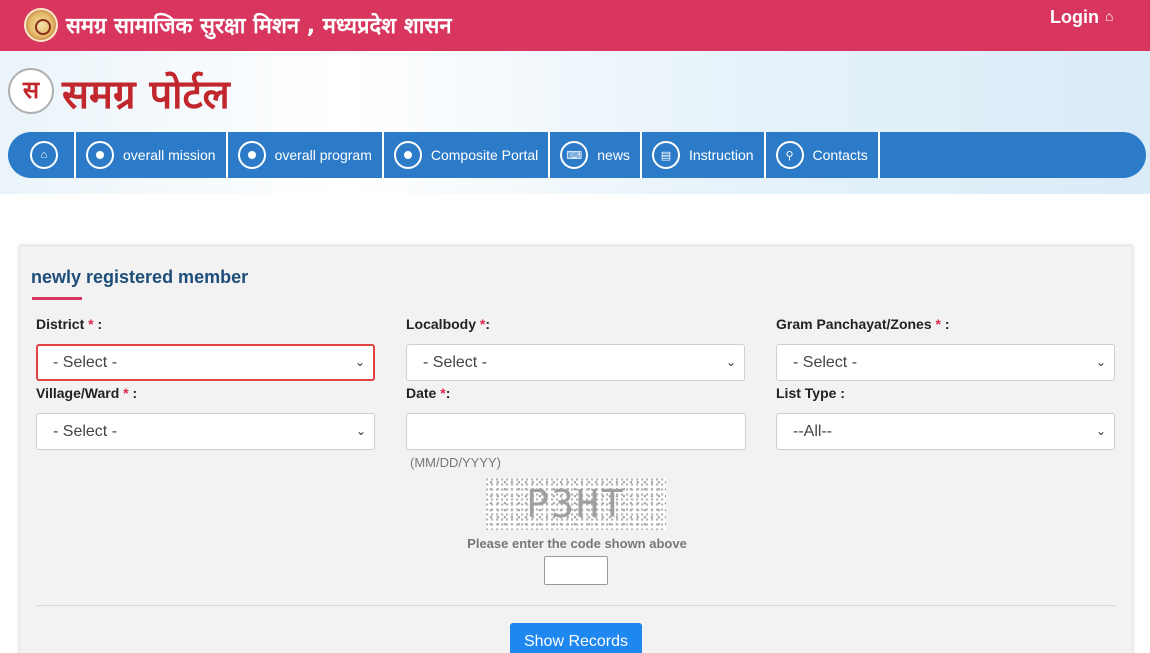 This screenshot has width=1150, height=653. Describe the element at coordinates (825, 362) in the screenshot. I see `gram-panchayat-value: - Select -` at that location.